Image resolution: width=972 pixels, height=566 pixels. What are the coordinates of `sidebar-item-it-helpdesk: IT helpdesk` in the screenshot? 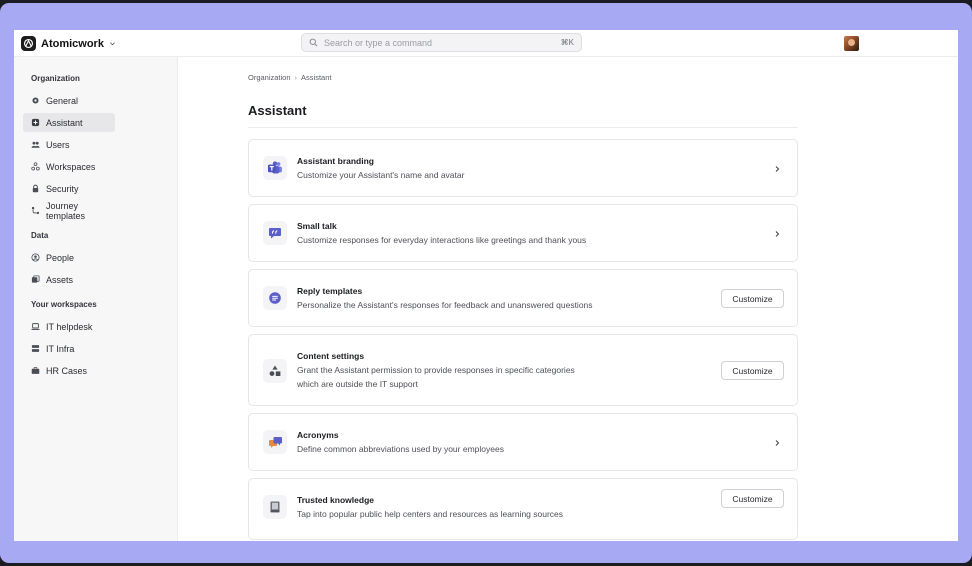 It's located at (69, 326).